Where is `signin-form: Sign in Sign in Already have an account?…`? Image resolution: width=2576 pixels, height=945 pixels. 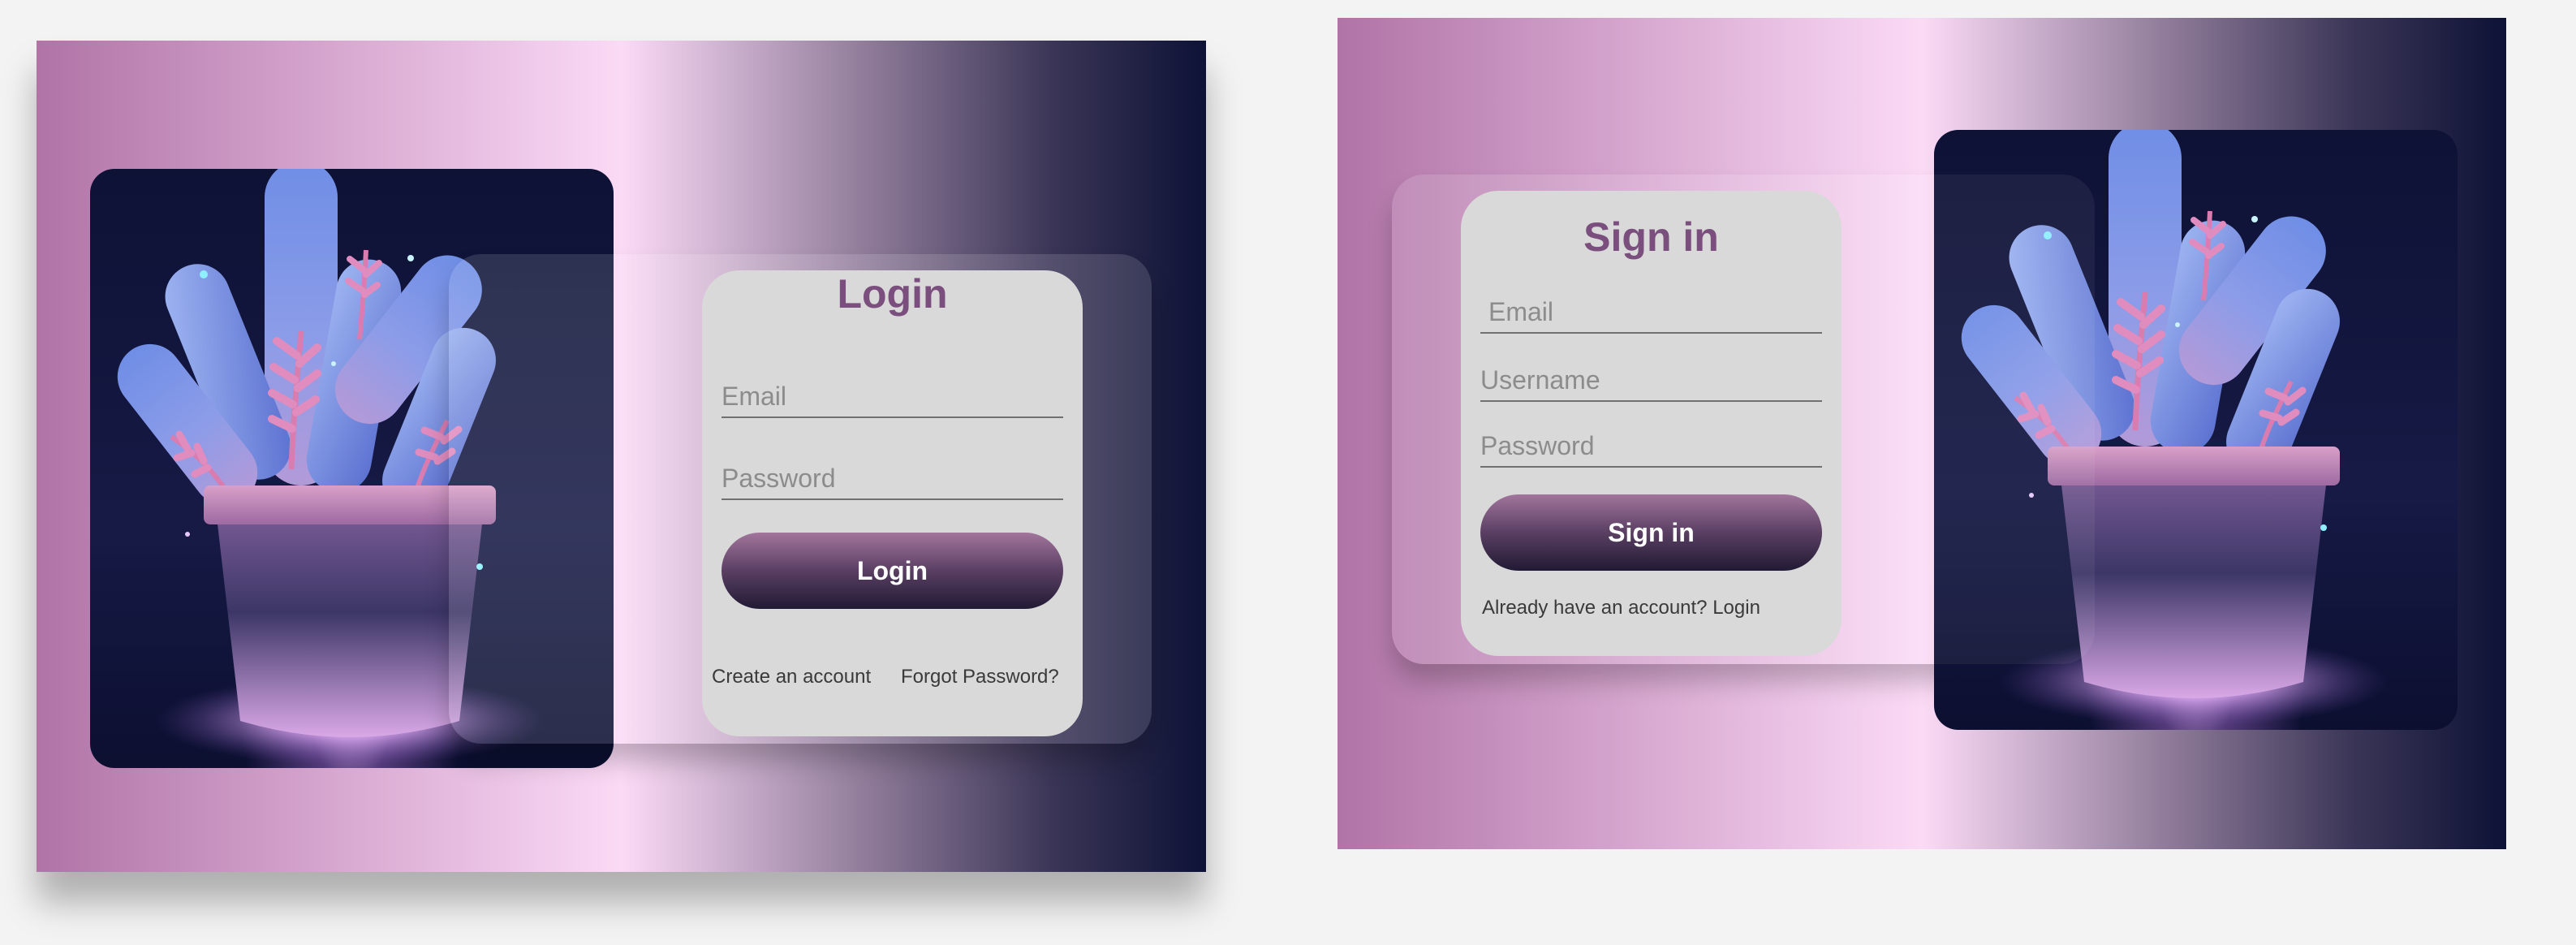
signin-form: Sign in Sign in Already have an account?… is located at coordinates (1652, 424).